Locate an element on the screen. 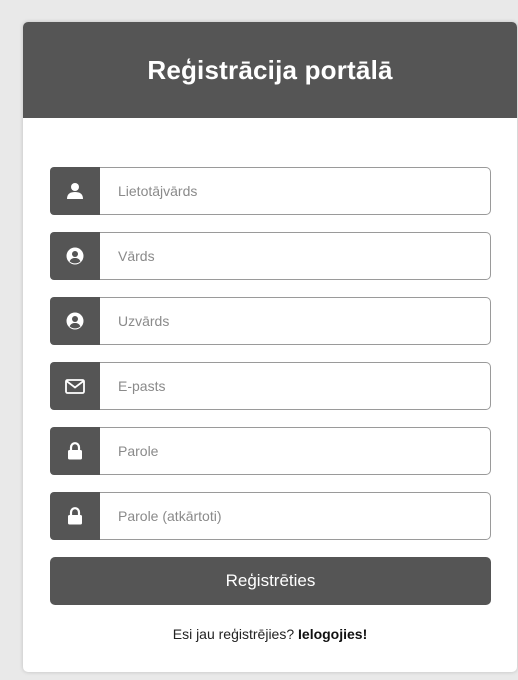 The width and height of the screenshot is (518, 680). first-name-field-group is located at coordinates (270, 256).